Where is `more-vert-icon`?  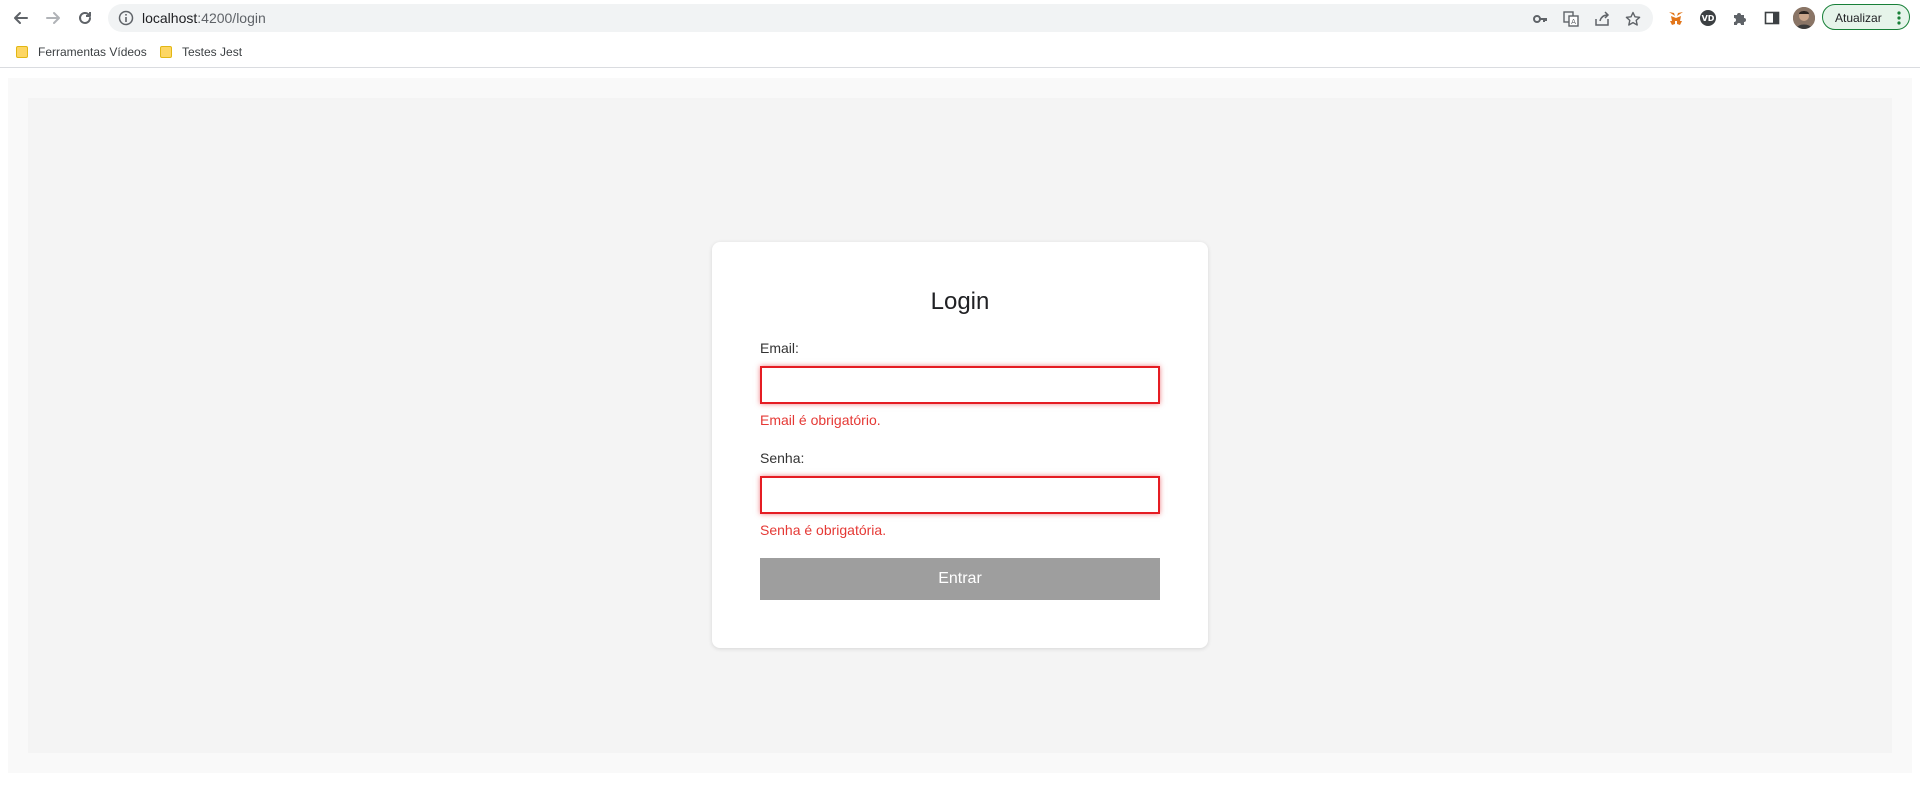
more-vert-icon is located at coordinates (1899, 18).